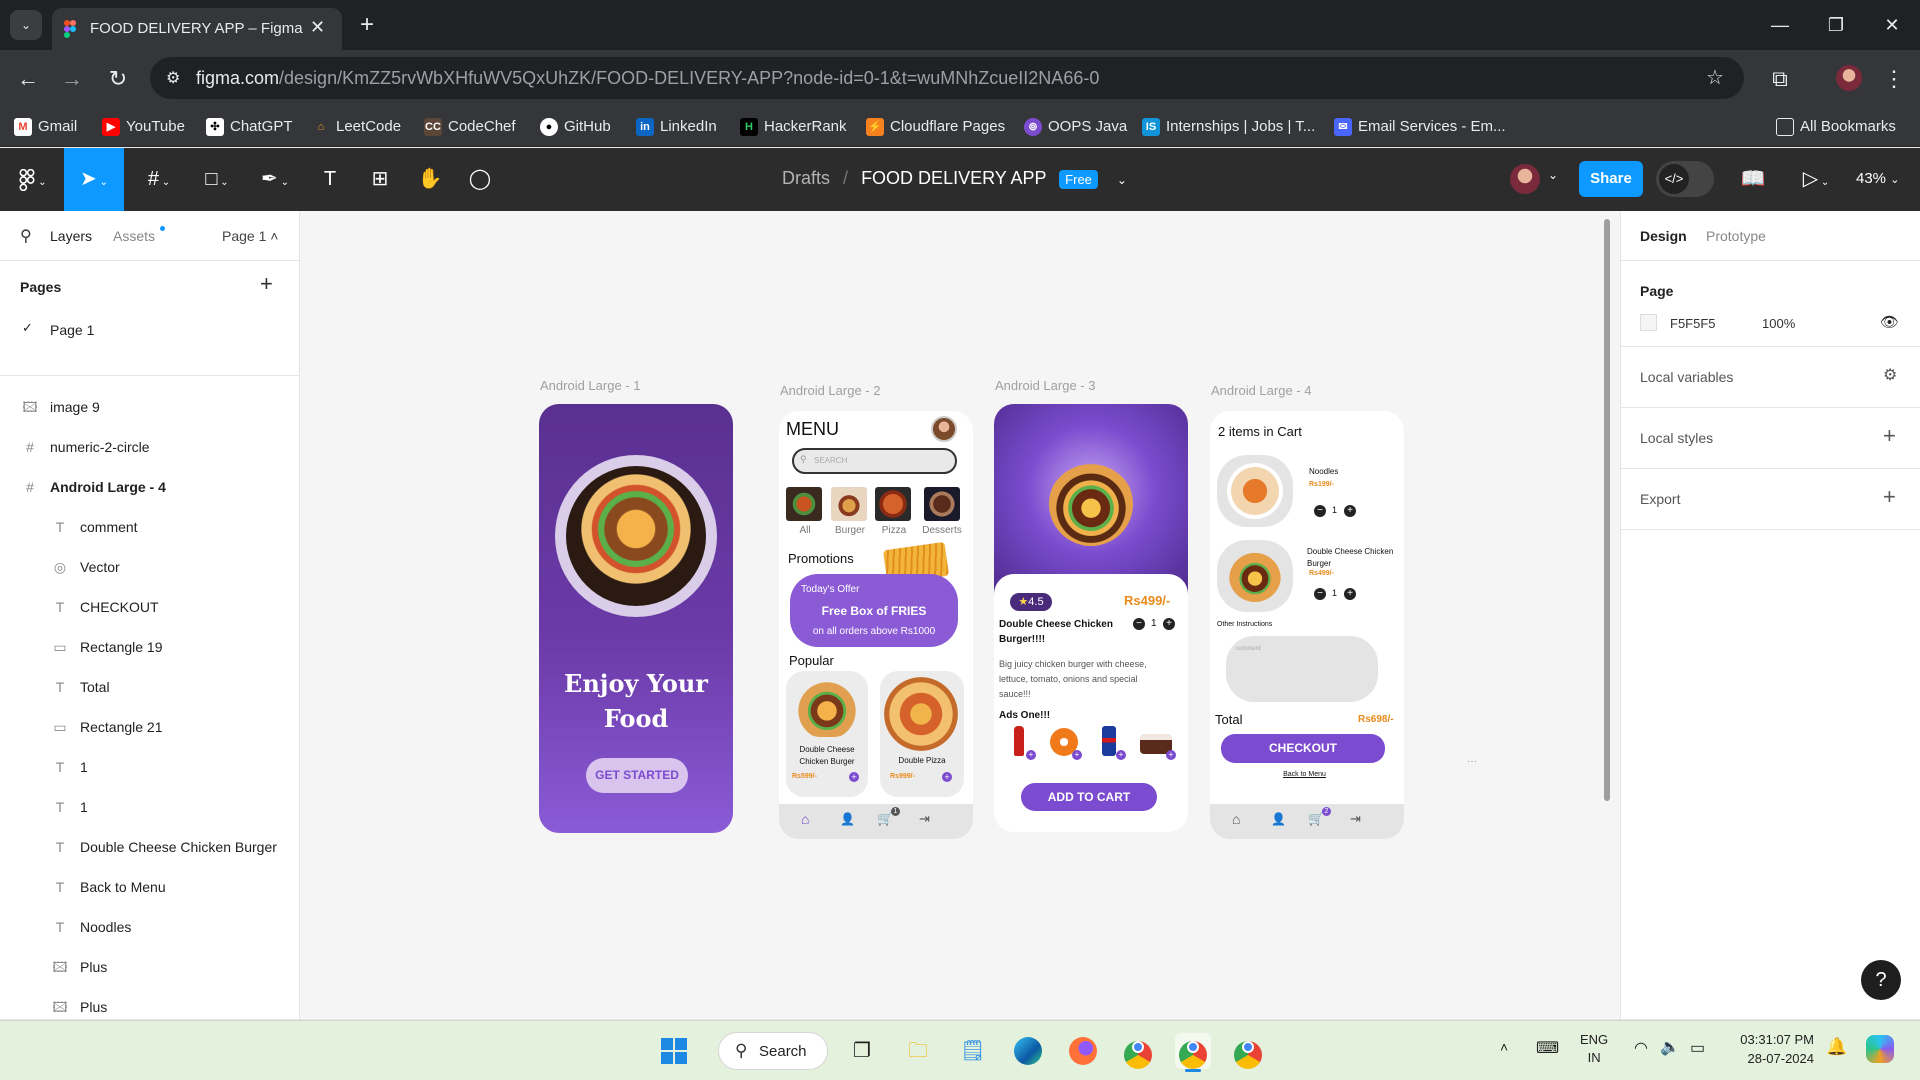 This screenshot has width=1920, height=1080. I want to click on add-to-cart-button: ADD TO CART, so click(1089, 797).